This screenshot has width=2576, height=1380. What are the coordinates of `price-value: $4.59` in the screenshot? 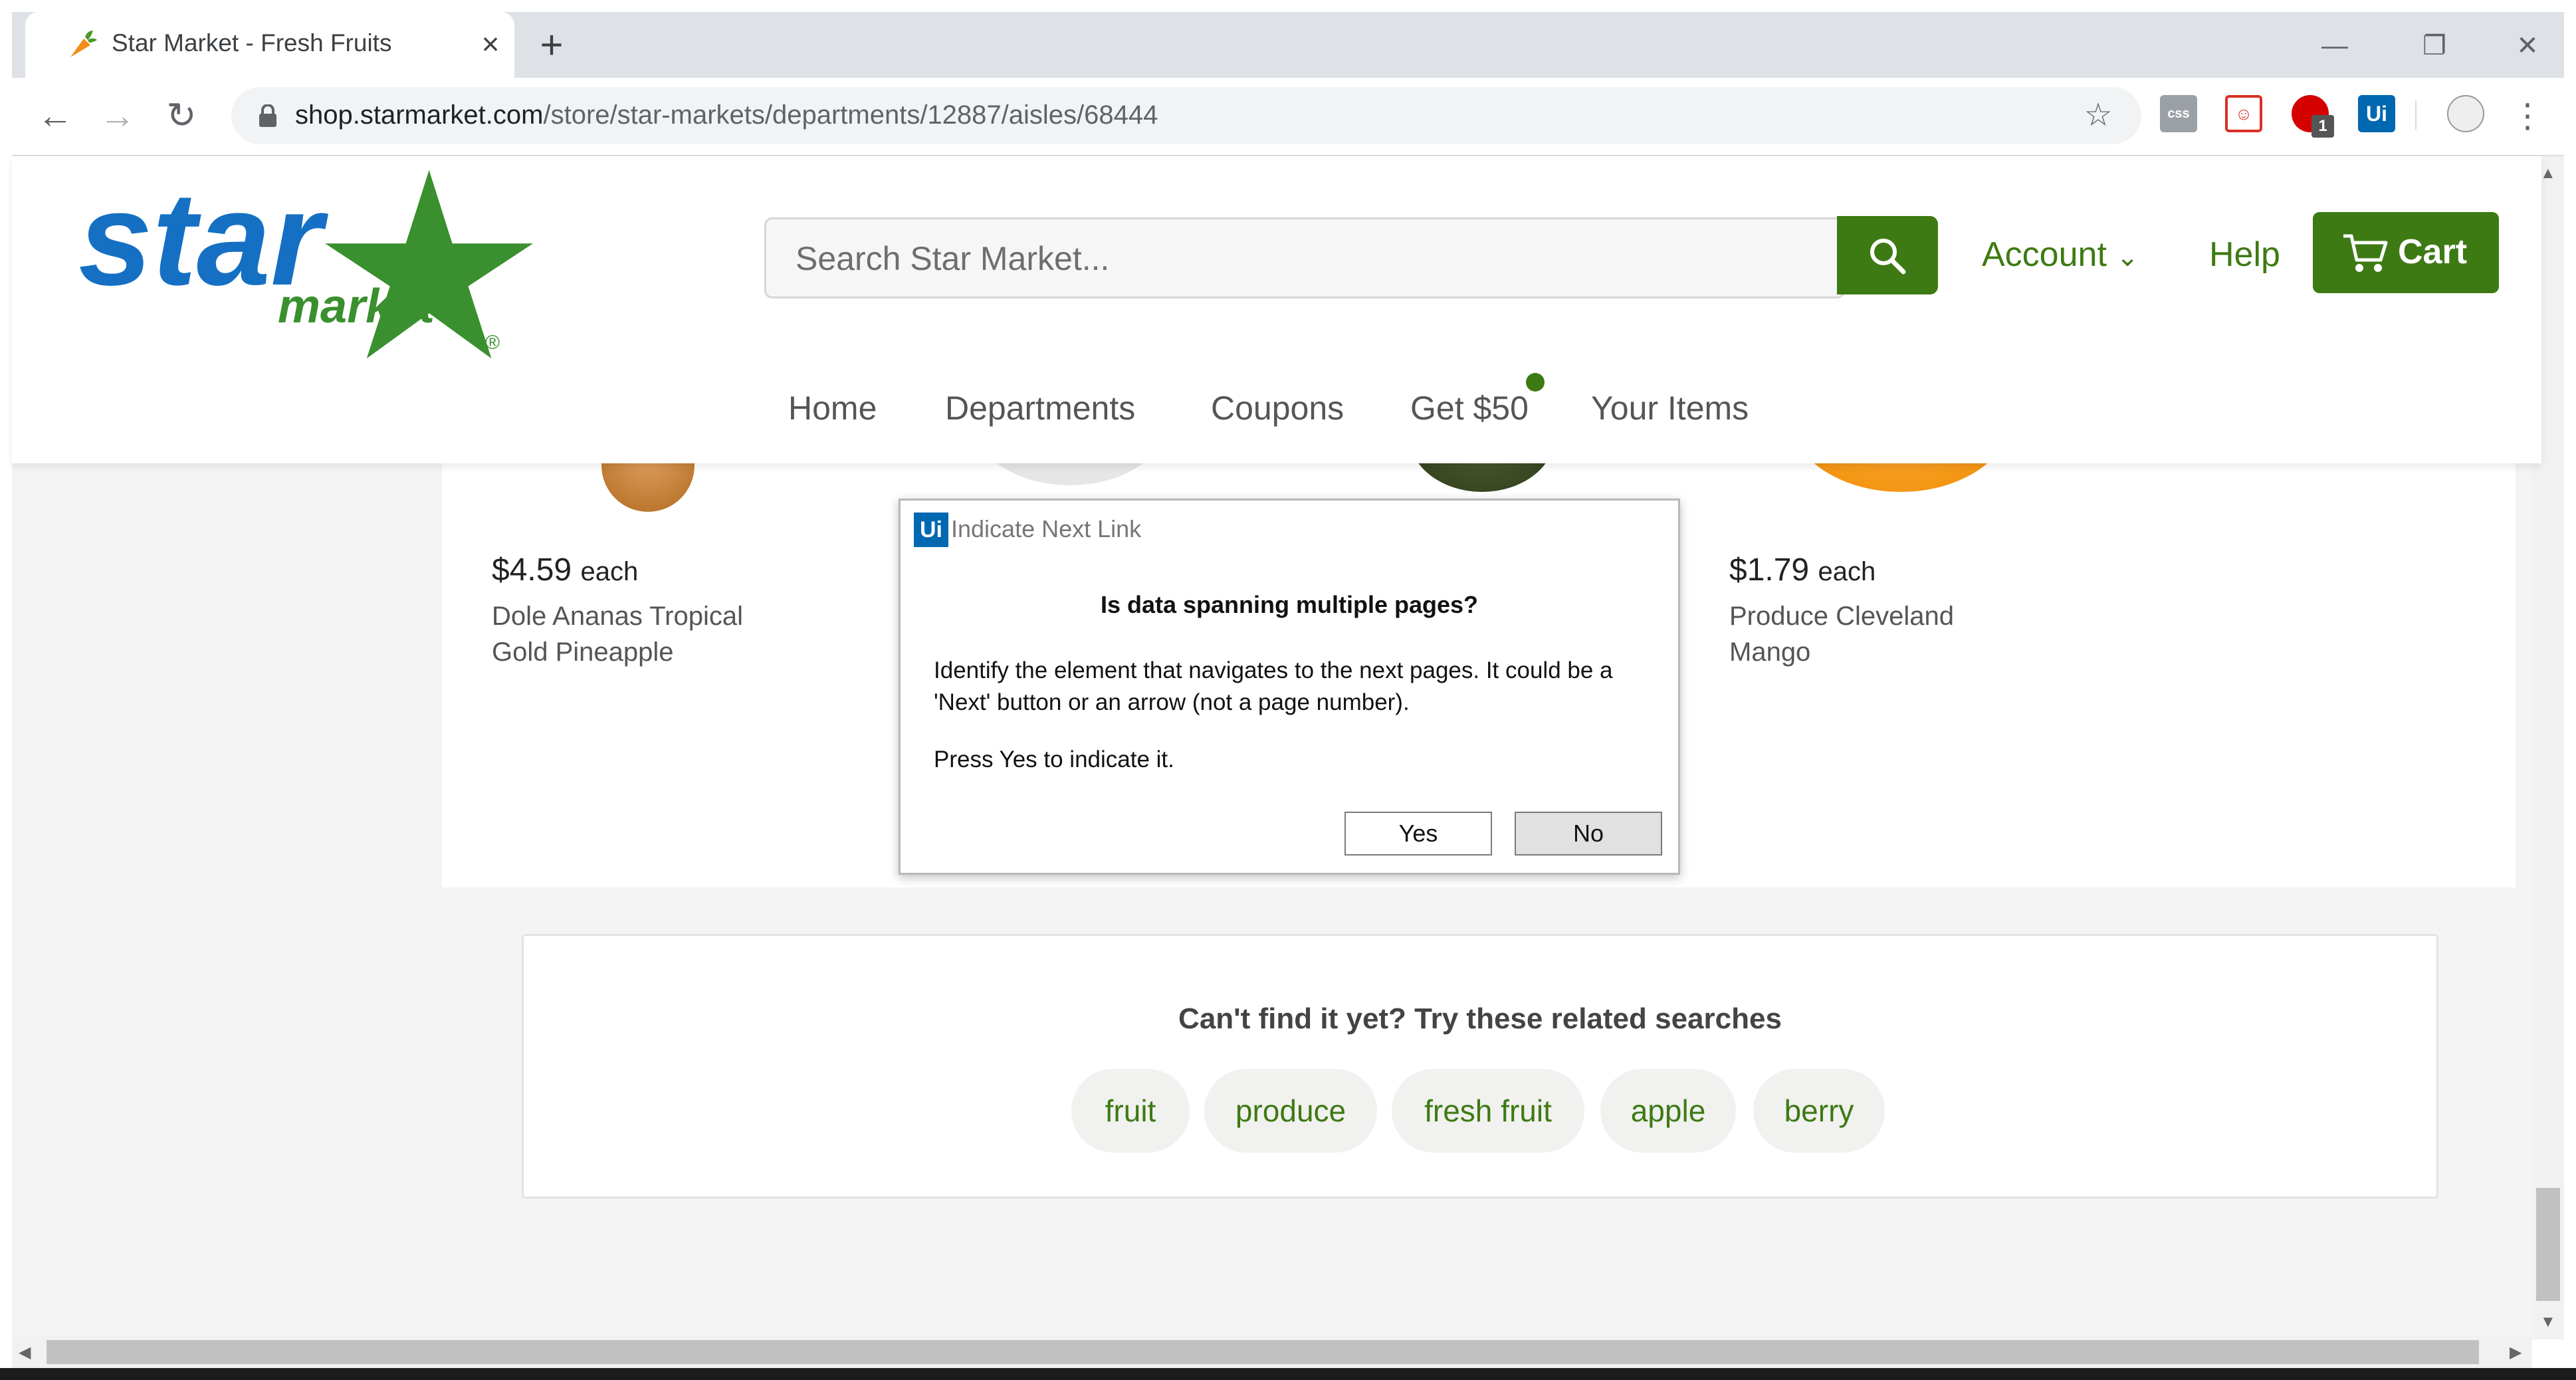 It's located at (532, 570).